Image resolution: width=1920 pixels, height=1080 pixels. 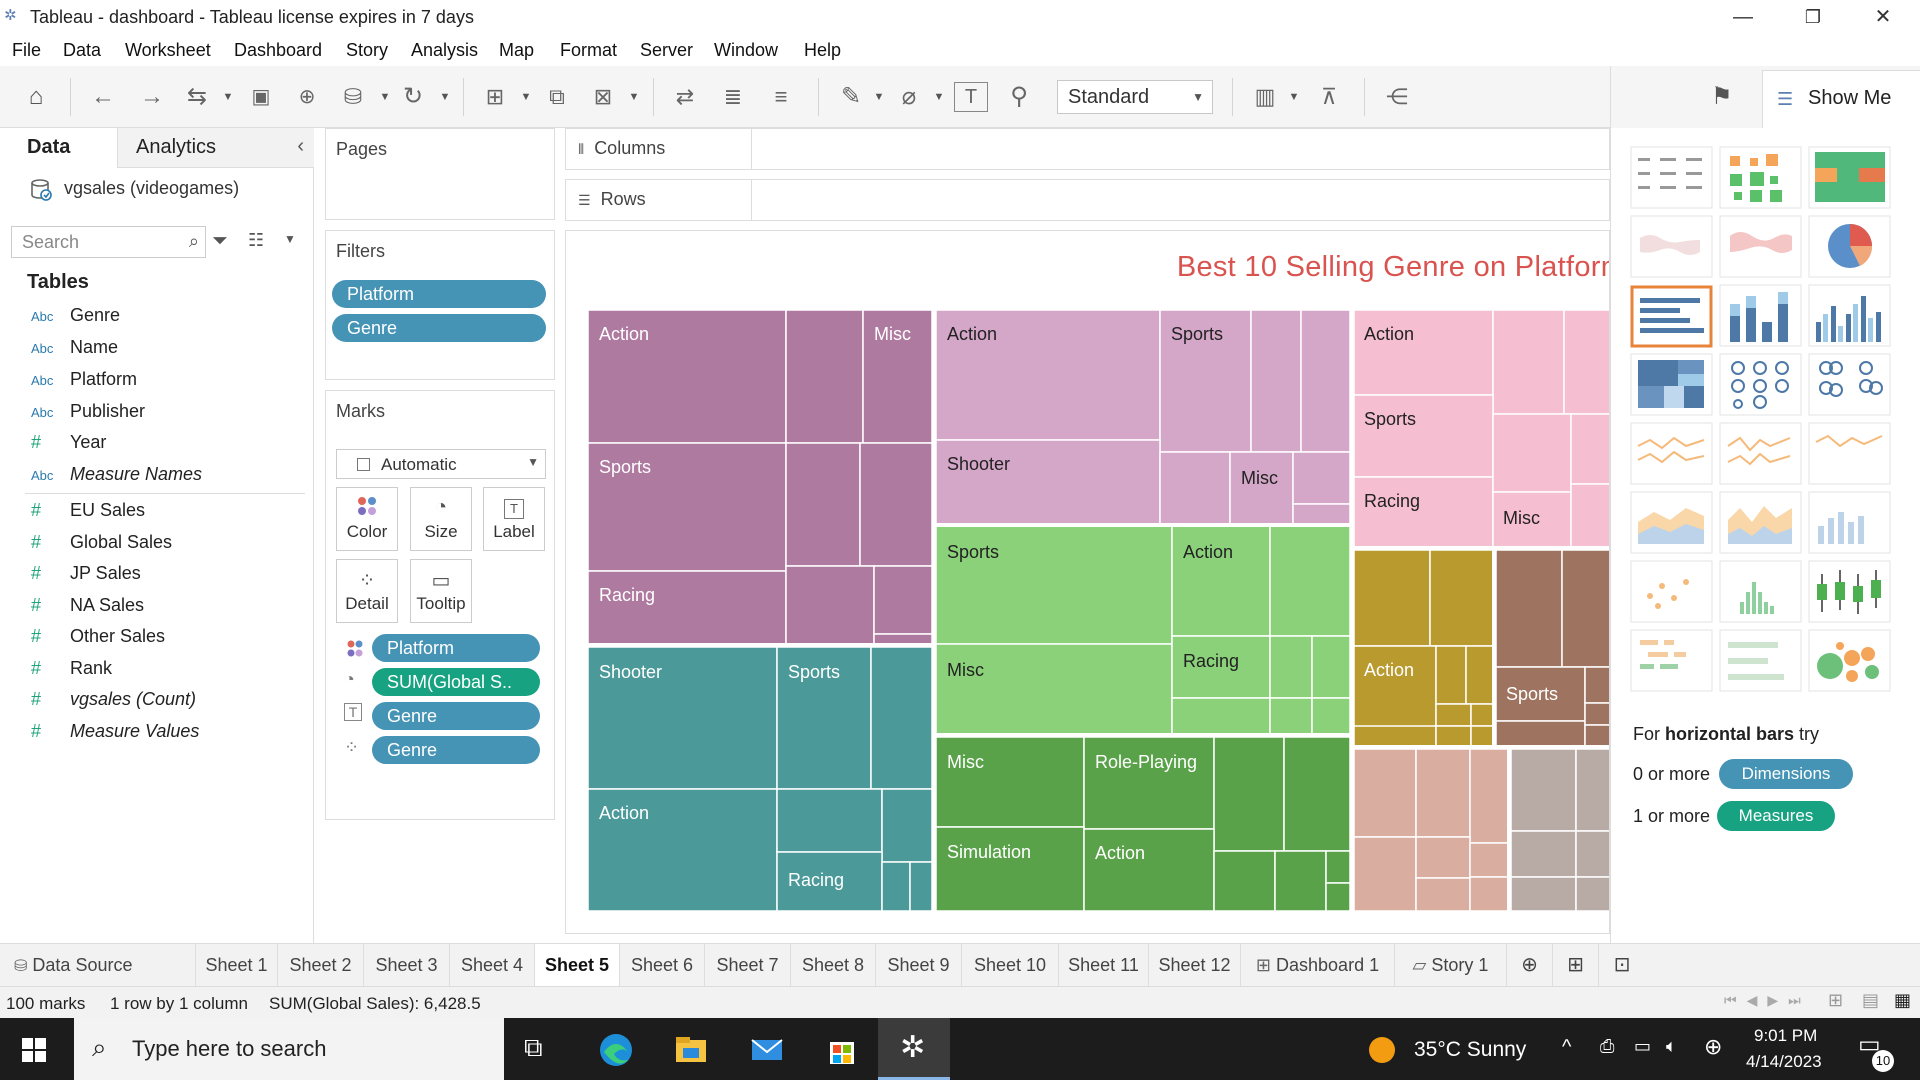 What do you see at coordinates (1760, 315) in the screenshot?
I see `chart-stacked-bars` at bounding box center [1760, 315].